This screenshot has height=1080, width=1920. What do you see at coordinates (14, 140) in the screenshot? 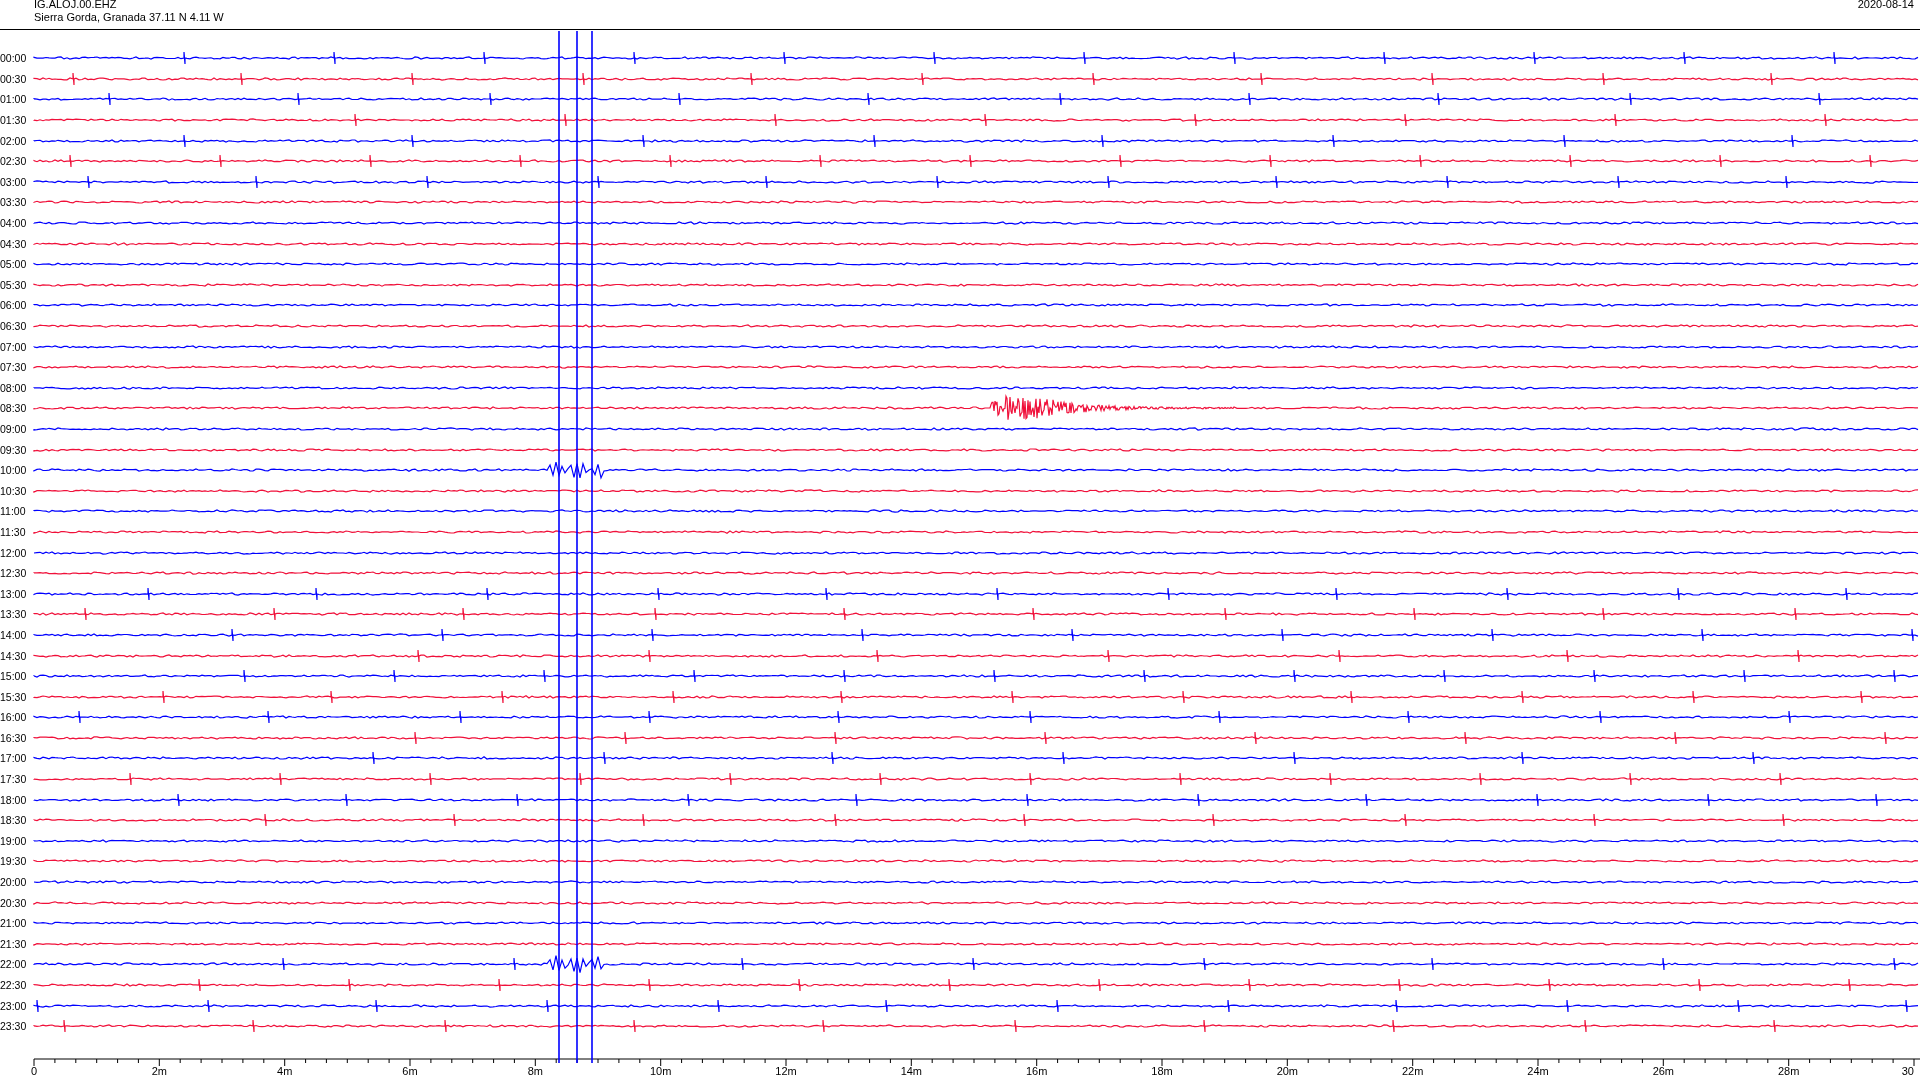
I see `time-label: 02:00` at bounding box center [14, 140].